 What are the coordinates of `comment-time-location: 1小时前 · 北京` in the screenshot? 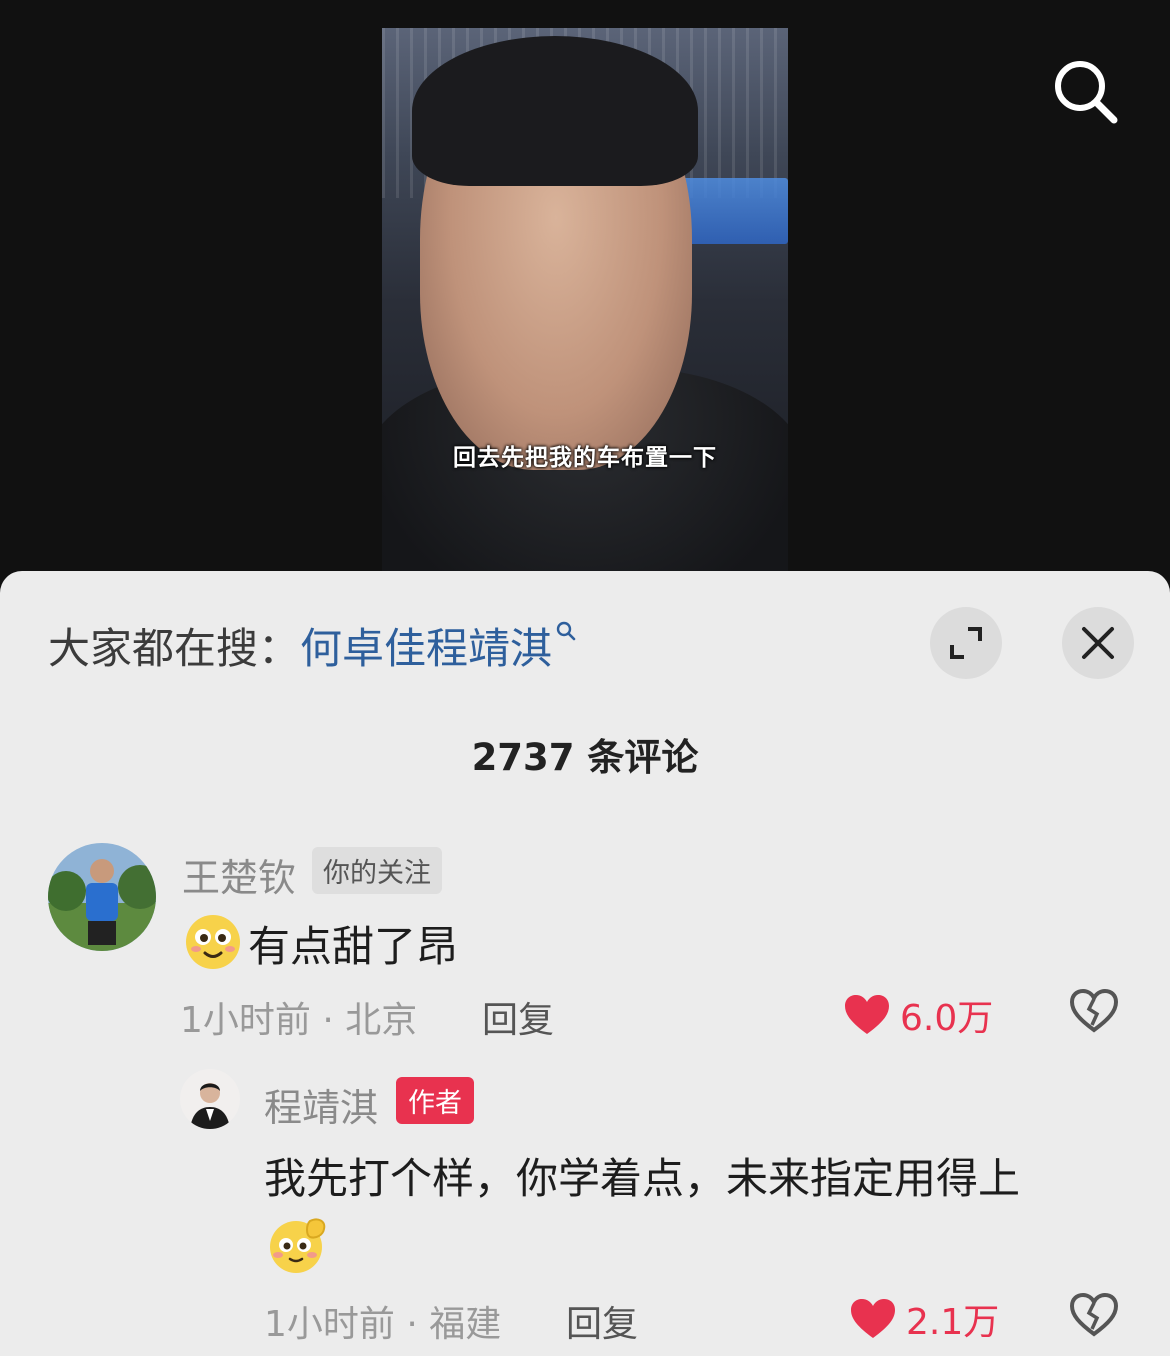 It's located at (299, 1020).